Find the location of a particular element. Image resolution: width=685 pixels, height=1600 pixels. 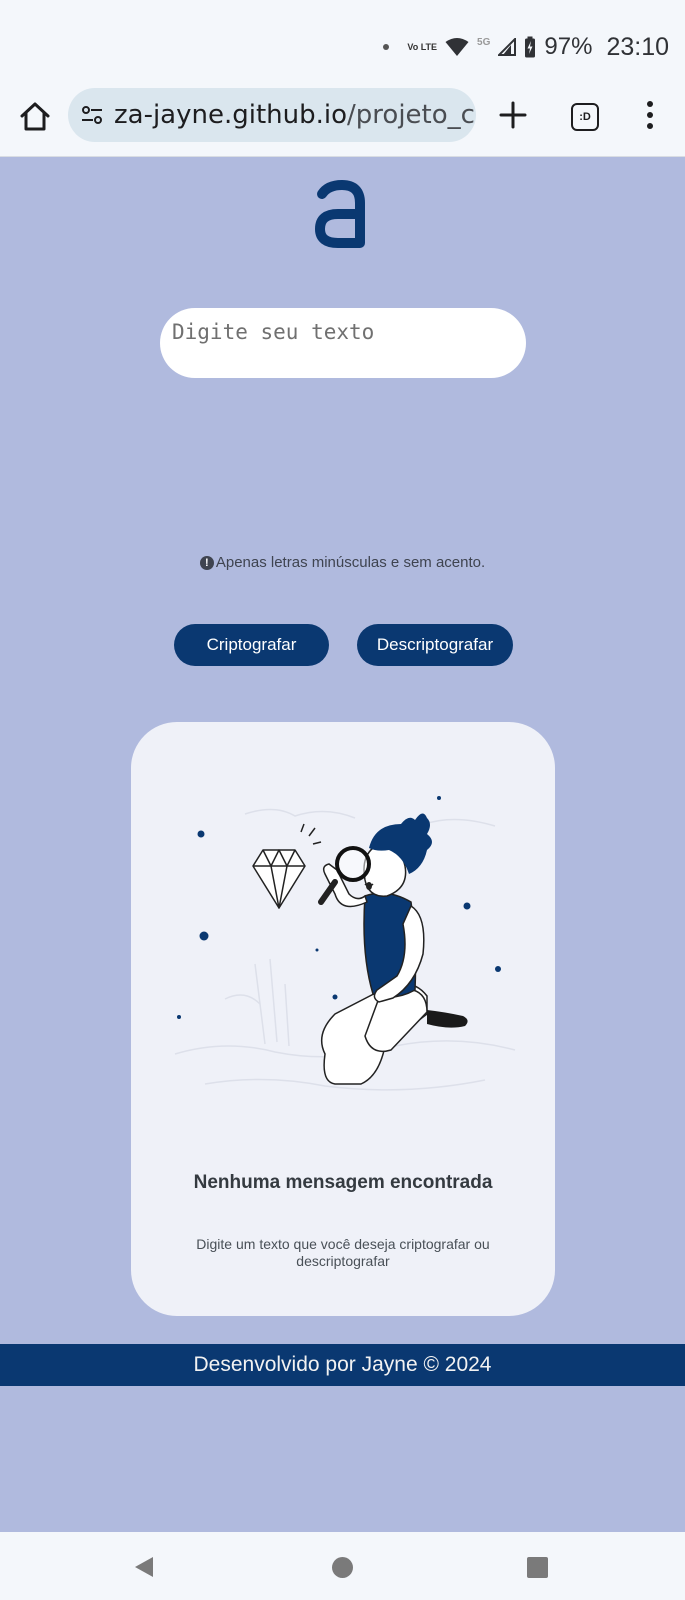

volte-icon: Vo LTE is located at coordinates (422, 47).